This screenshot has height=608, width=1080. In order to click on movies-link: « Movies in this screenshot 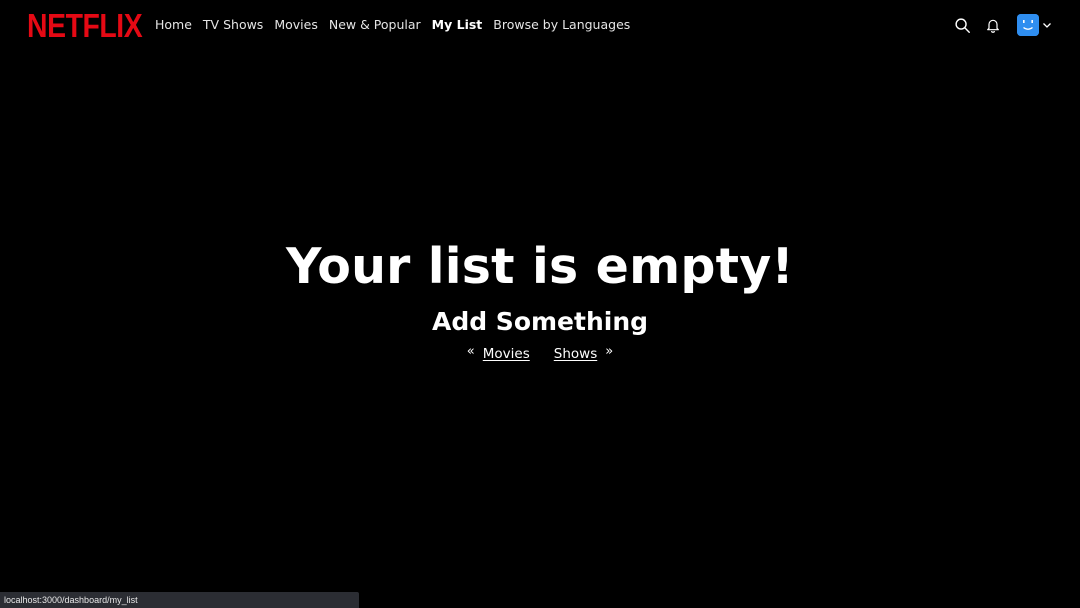, I will do `click(498, 353)`.